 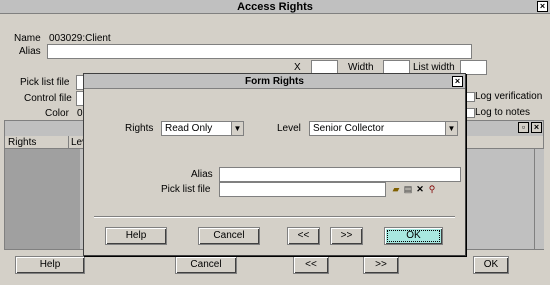 I want to click on main-close-icon: ×, so click(x=542, y=6).